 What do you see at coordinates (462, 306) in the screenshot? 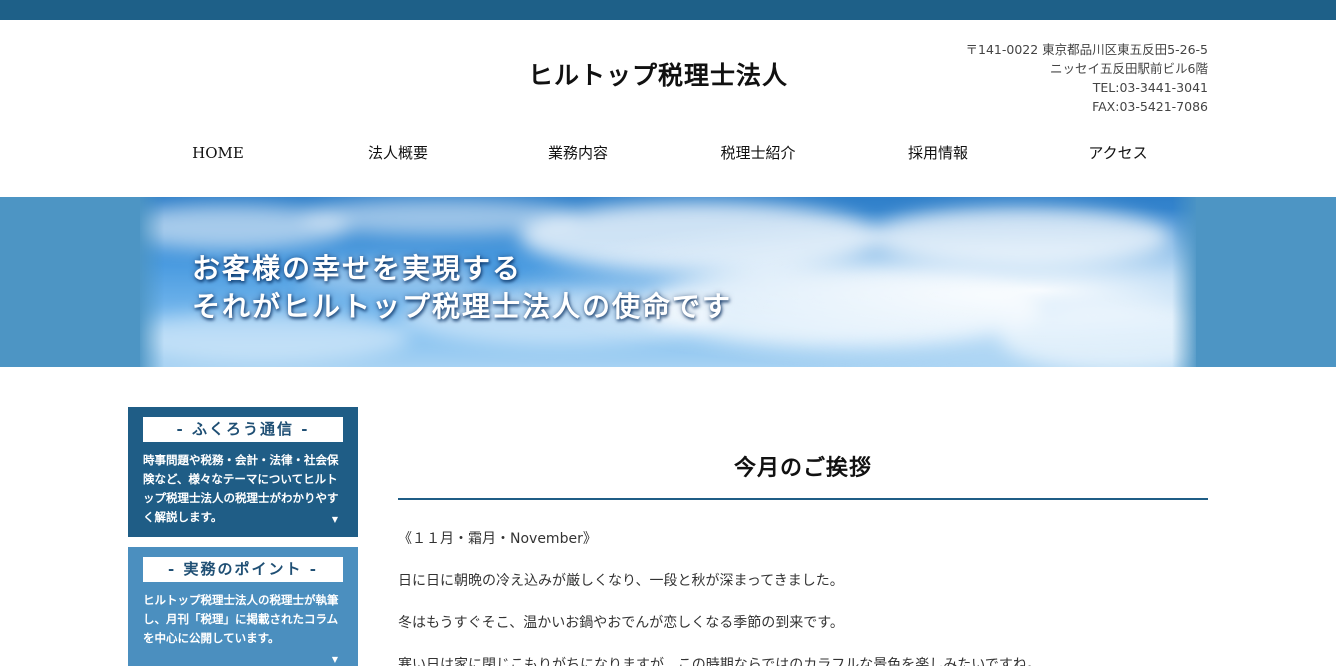
I see `hero-tagline-line2: それがヒルトップ税理士法人の使命です` at bounding box center [462, 306].